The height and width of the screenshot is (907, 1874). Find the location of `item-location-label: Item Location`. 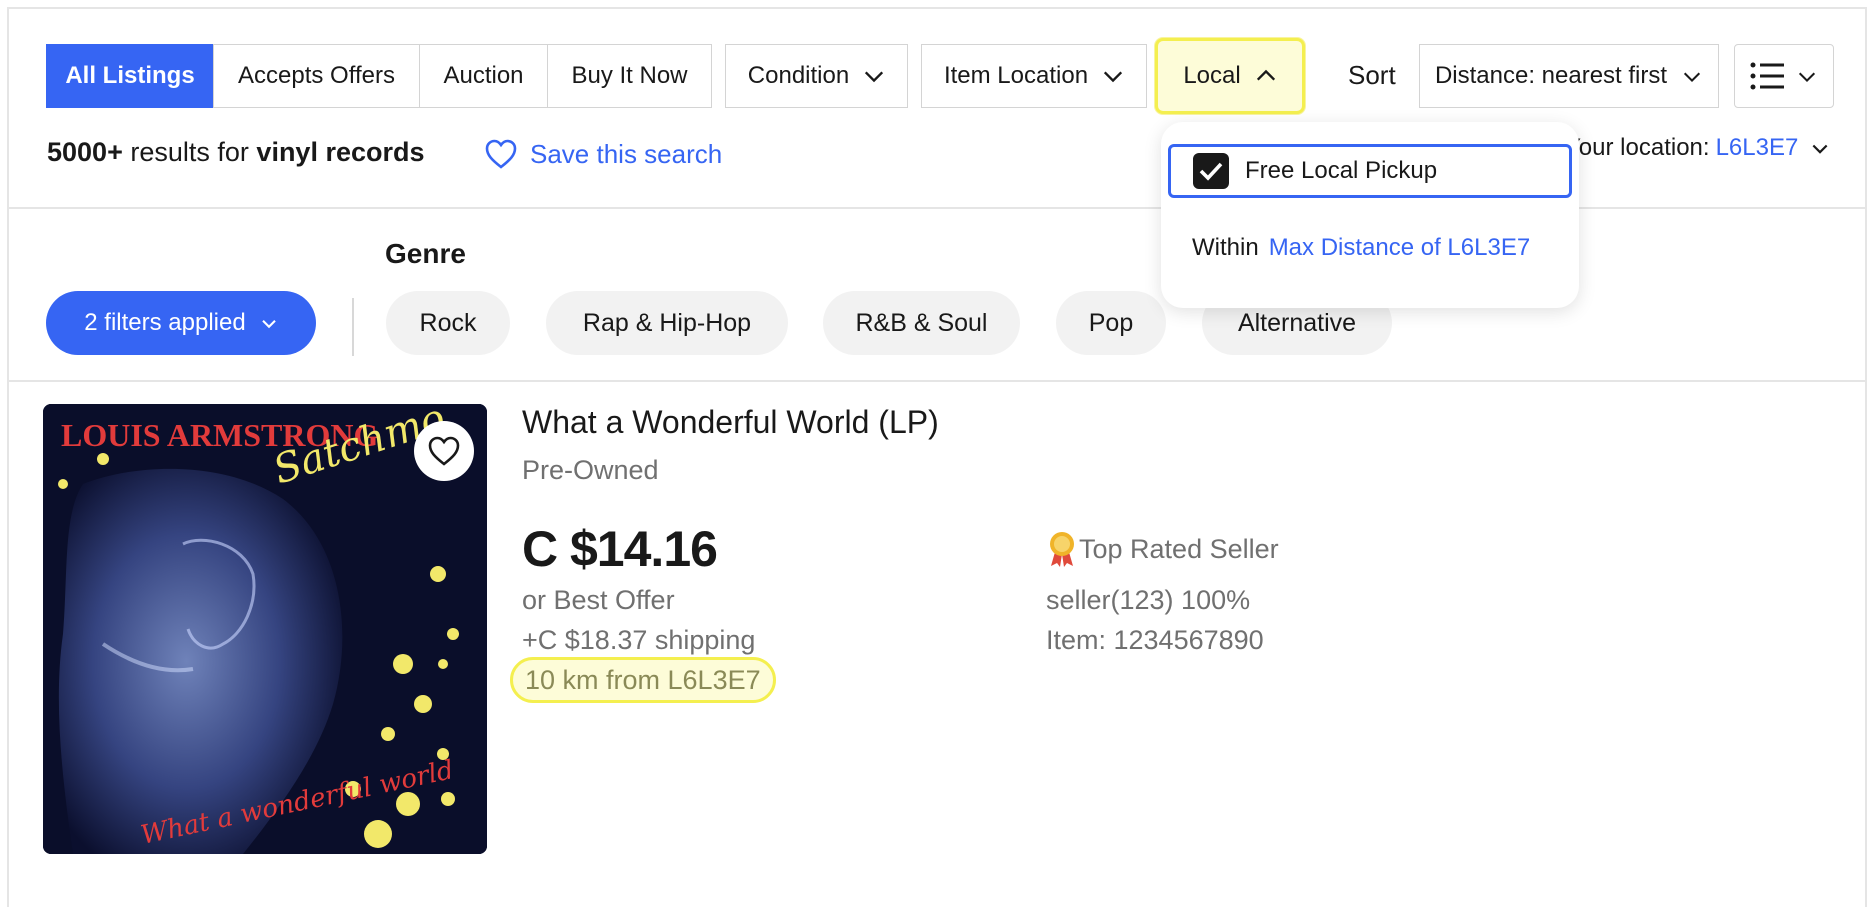

item-location-label: Item Location is located at coordinates (1016, 75).